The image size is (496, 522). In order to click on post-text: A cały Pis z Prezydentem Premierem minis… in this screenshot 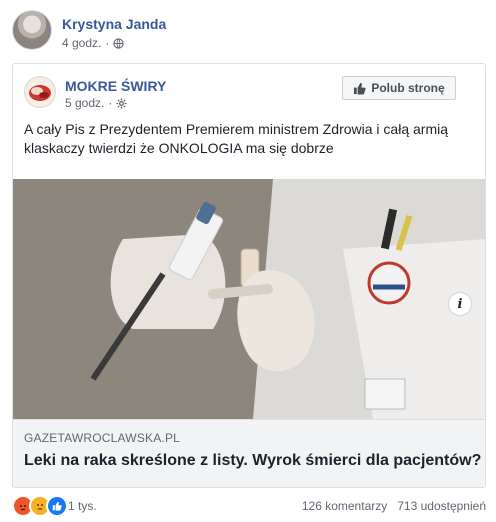, I will do `click(236, 138)`.